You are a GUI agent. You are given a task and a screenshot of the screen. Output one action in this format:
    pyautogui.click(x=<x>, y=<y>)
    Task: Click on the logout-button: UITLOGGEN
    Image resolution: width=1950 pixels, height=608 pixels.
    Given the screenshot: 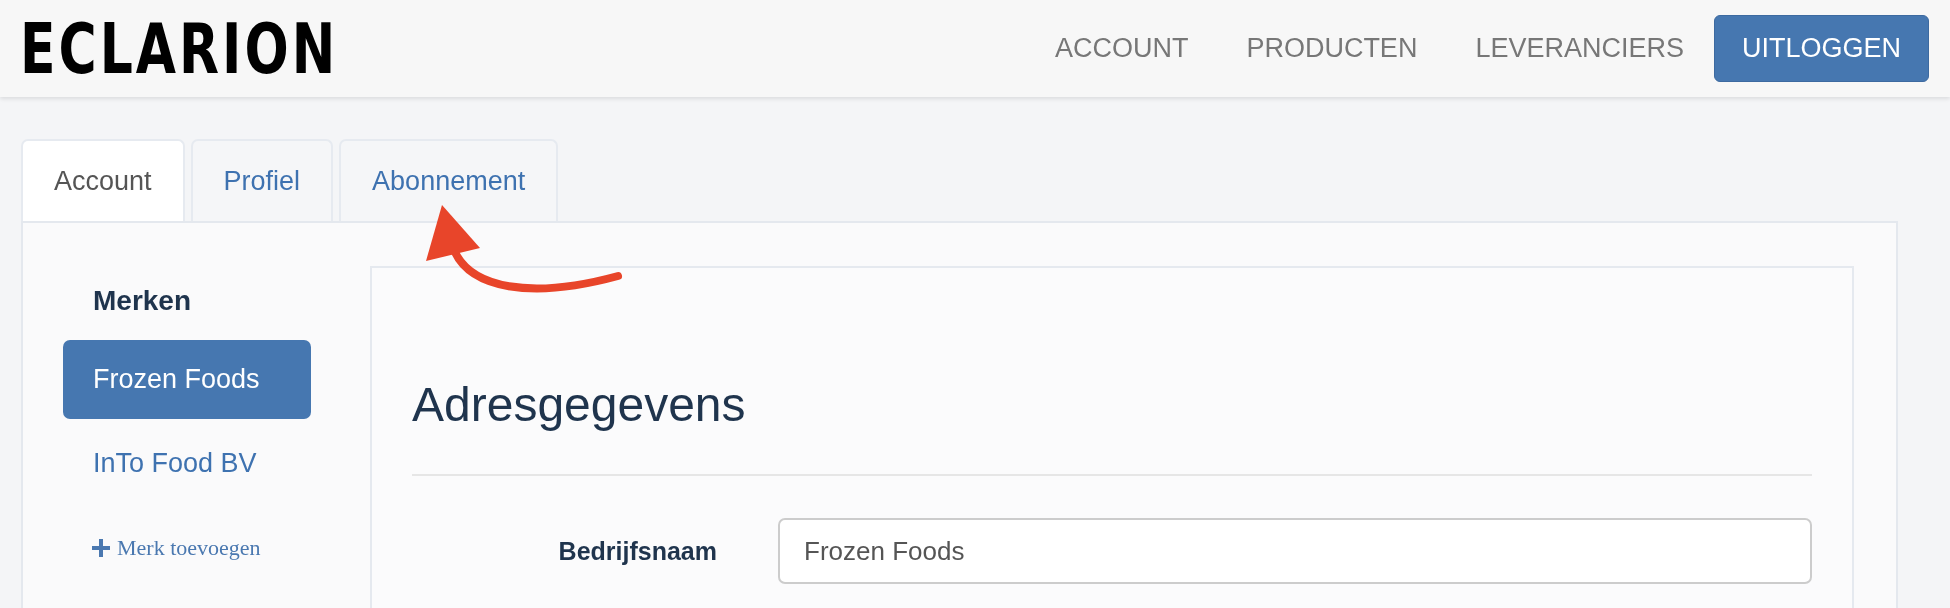 What is the action you would take?
    pyautogui.click(x=1821, y=48)
    